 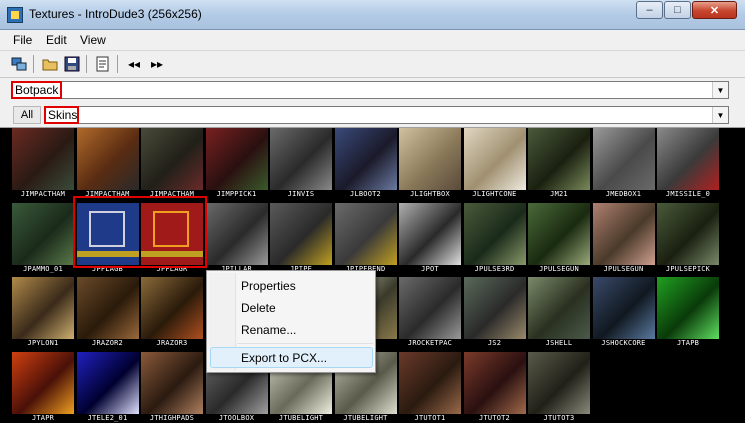 I want to click on selection-highlight, so click(x=140, y=232).